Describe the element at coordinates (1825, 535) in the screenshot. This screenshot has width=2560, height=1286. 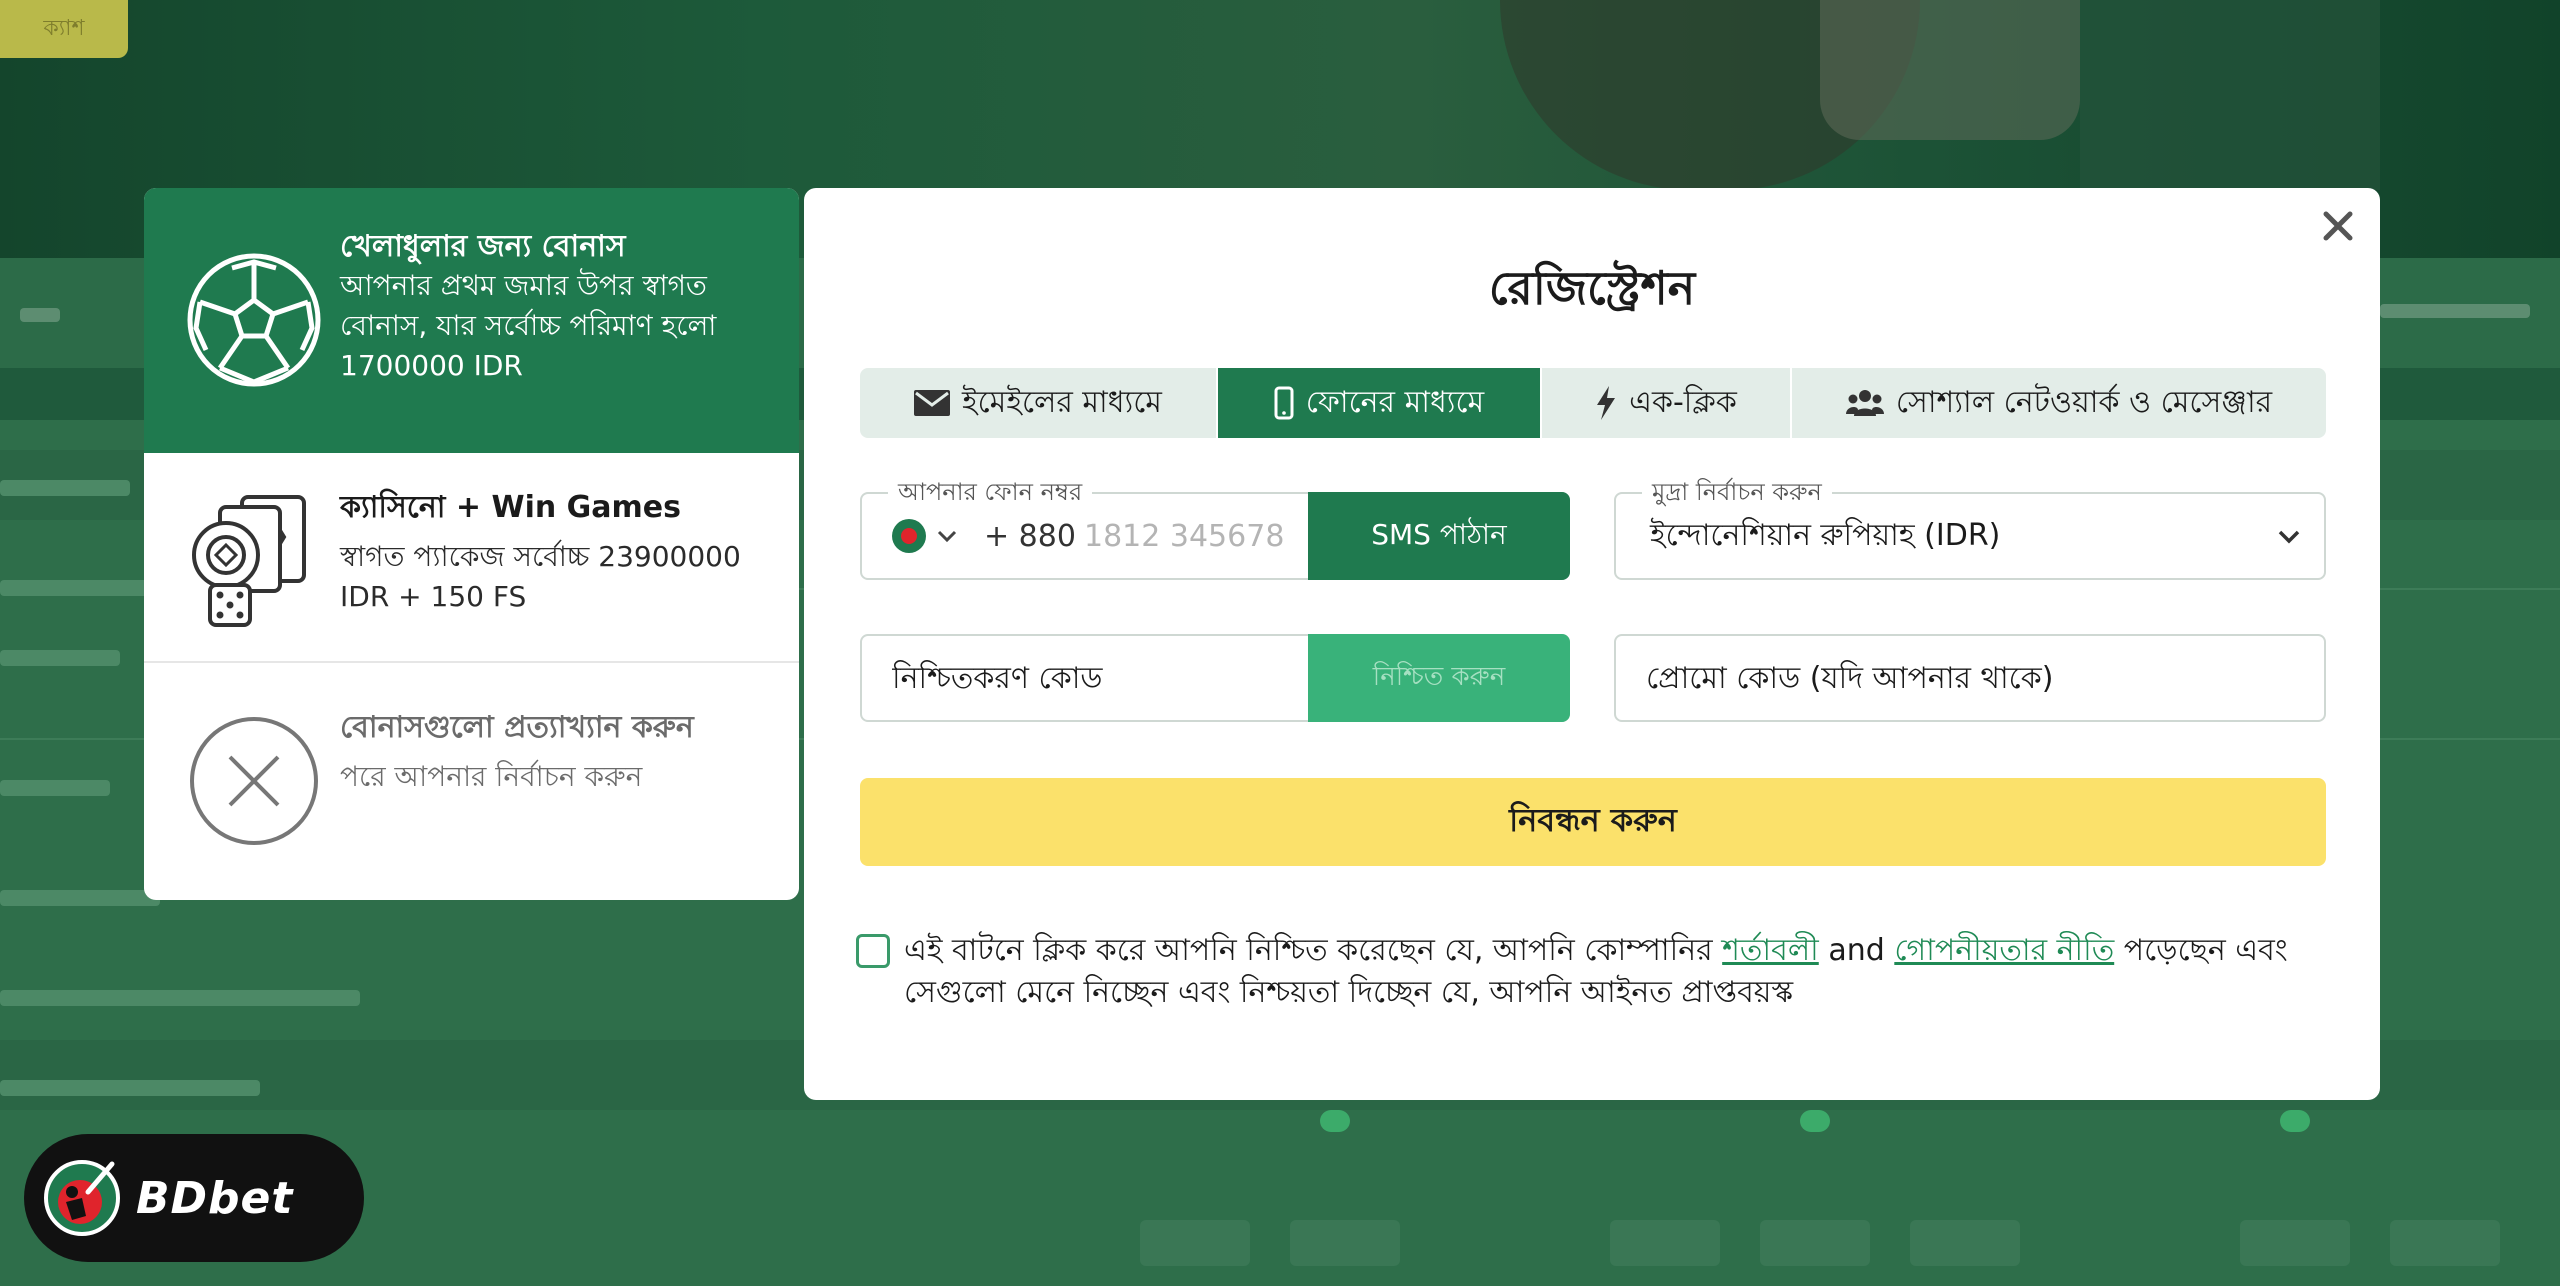
I see `currency-value: ইন্দোনেশিয়ান রুপিয়াহ (IDR)` at that location.